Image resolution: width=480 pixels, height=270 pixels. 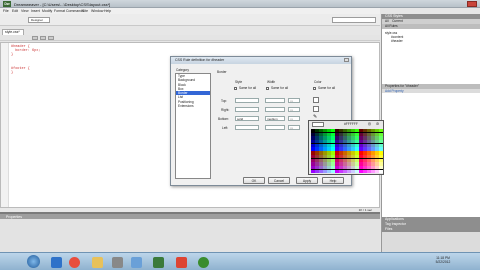 What do you see at coordinates (158, 262) in the screenshot?
I see `dreamweaver-taskbar-icon` at bounding box center [158, 262].